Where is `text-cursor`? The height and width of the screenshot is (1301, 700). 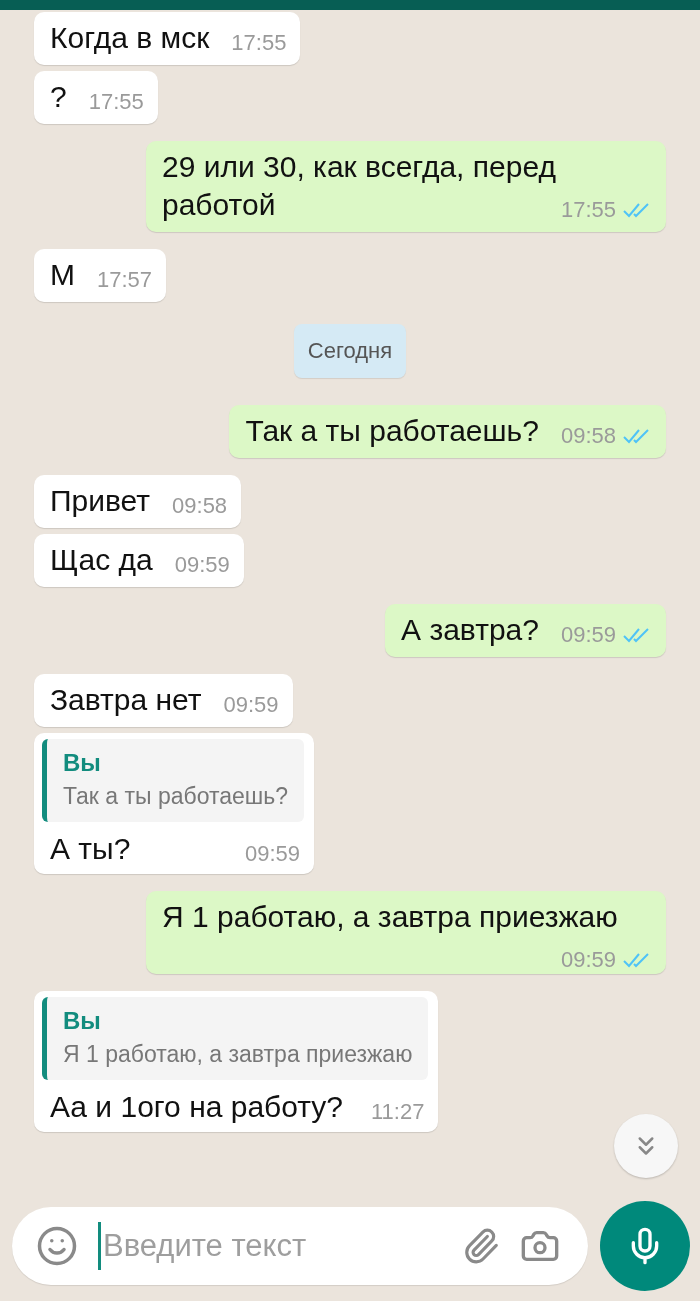
text-cursor is located at coordinates (99, 1246).